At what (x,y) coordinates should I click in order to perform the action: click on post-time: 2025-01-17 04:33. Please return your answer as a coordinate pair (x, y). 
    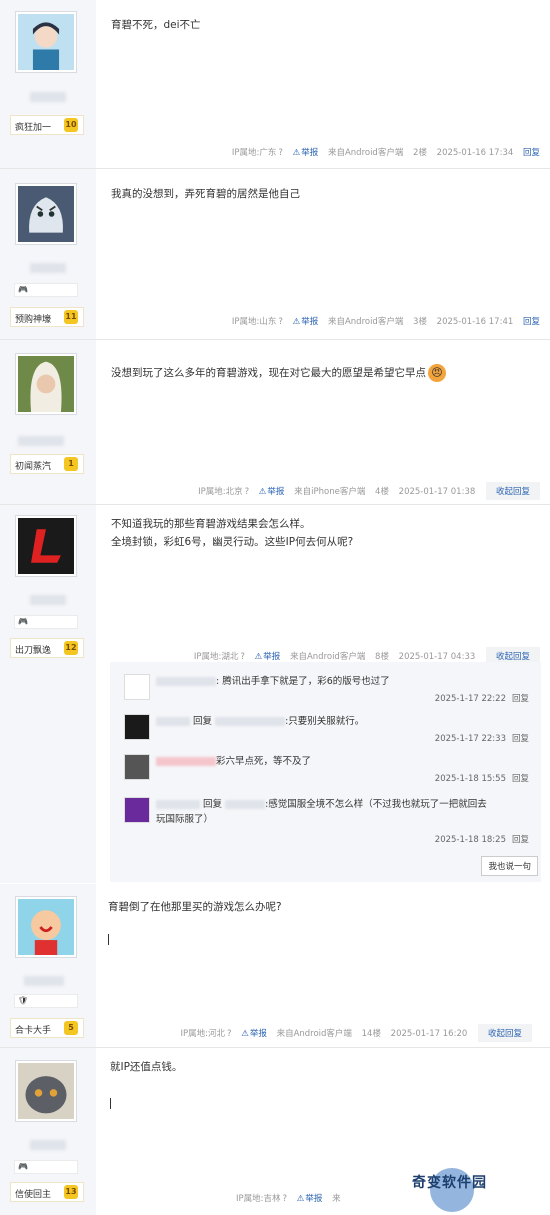
    Looking at the image, I should click on (437, 657).